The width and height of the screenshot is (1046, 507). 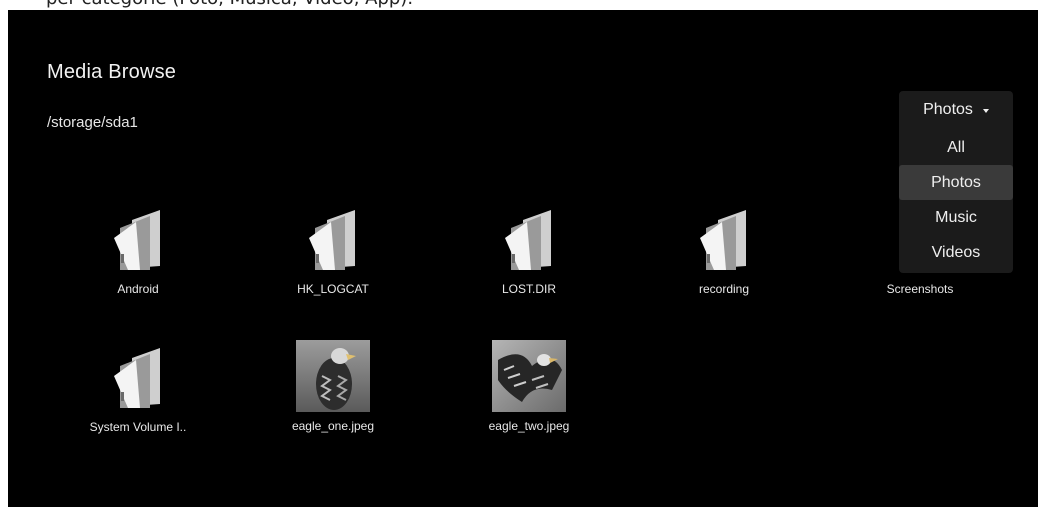 What do you see at coordinates (529, 426) in the screenshot?
I see `file-name: eagle_two.jpeg` at bounding box center [529, 426].